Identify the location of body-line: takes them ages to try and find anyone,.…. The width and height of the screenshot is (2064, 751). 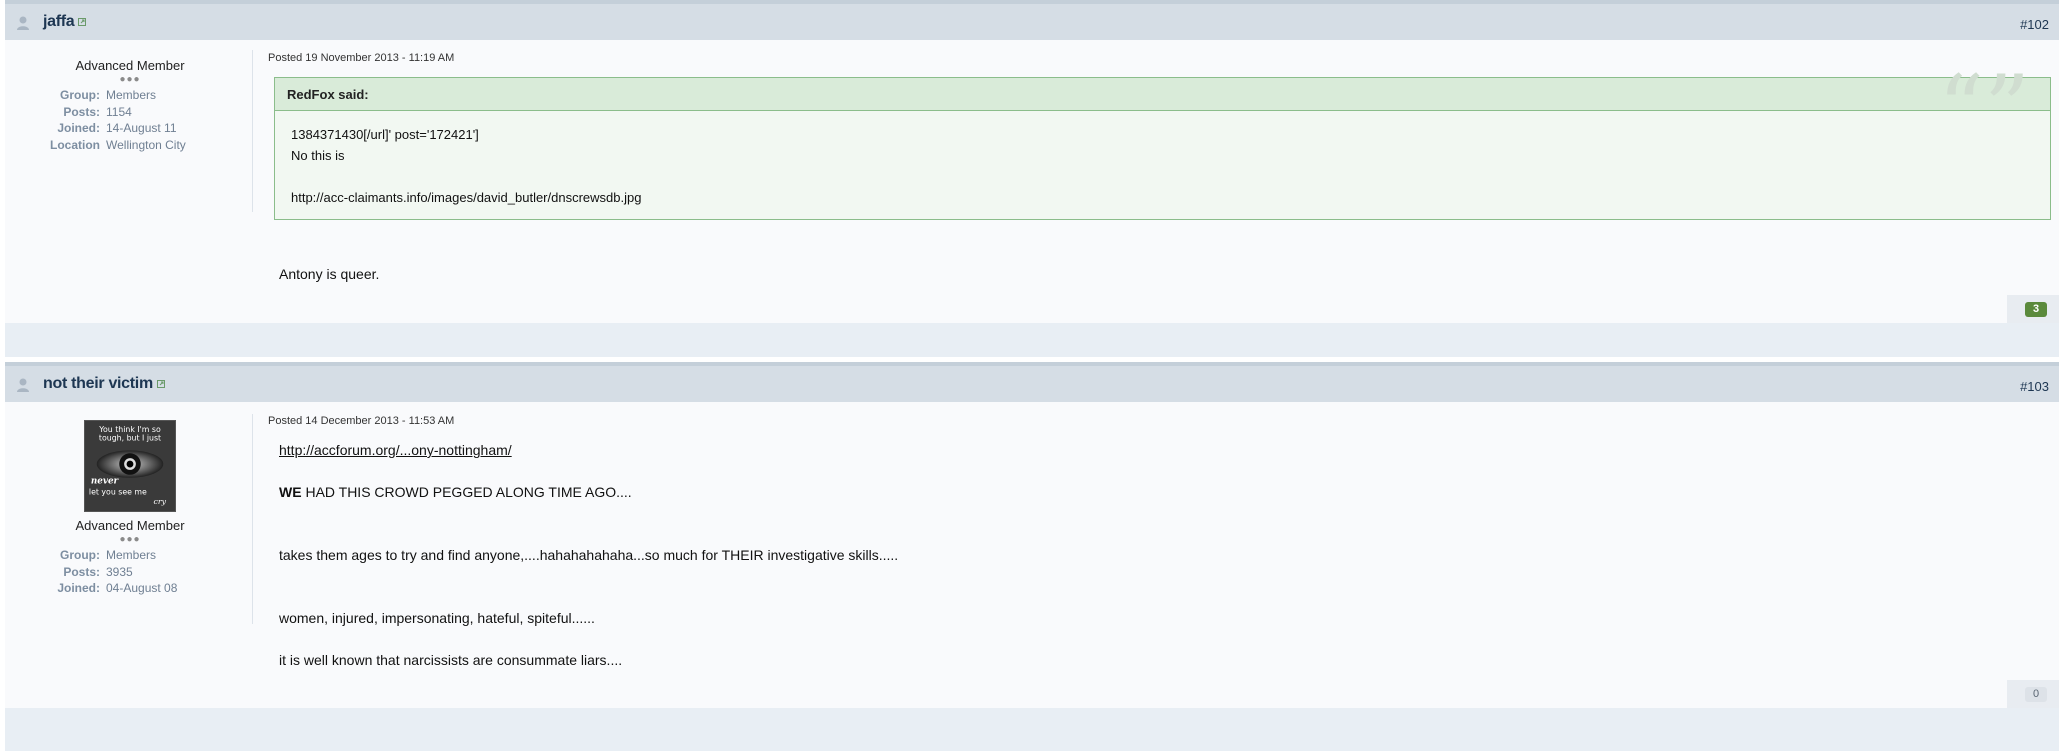
(589, 555).